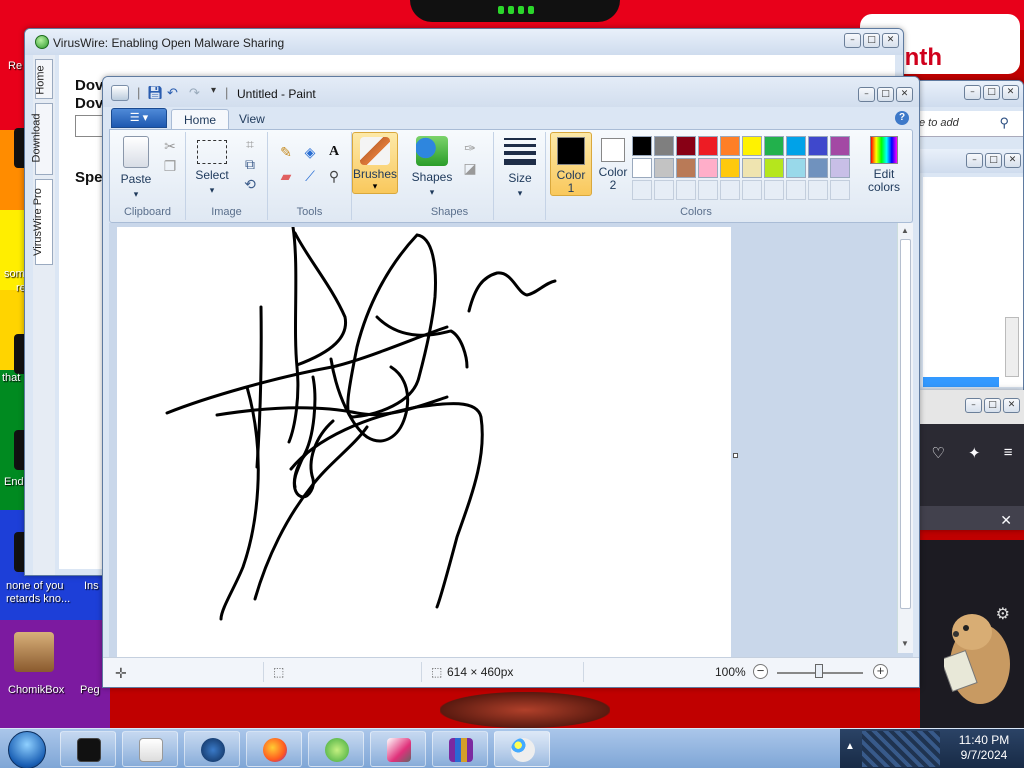 The width and height of the screenshot is (1024, 768). What do you see at coordinates (310, 176) in the screenshot?
I see `color-picker-icon: ⟋` at bounding box center [310, 176].